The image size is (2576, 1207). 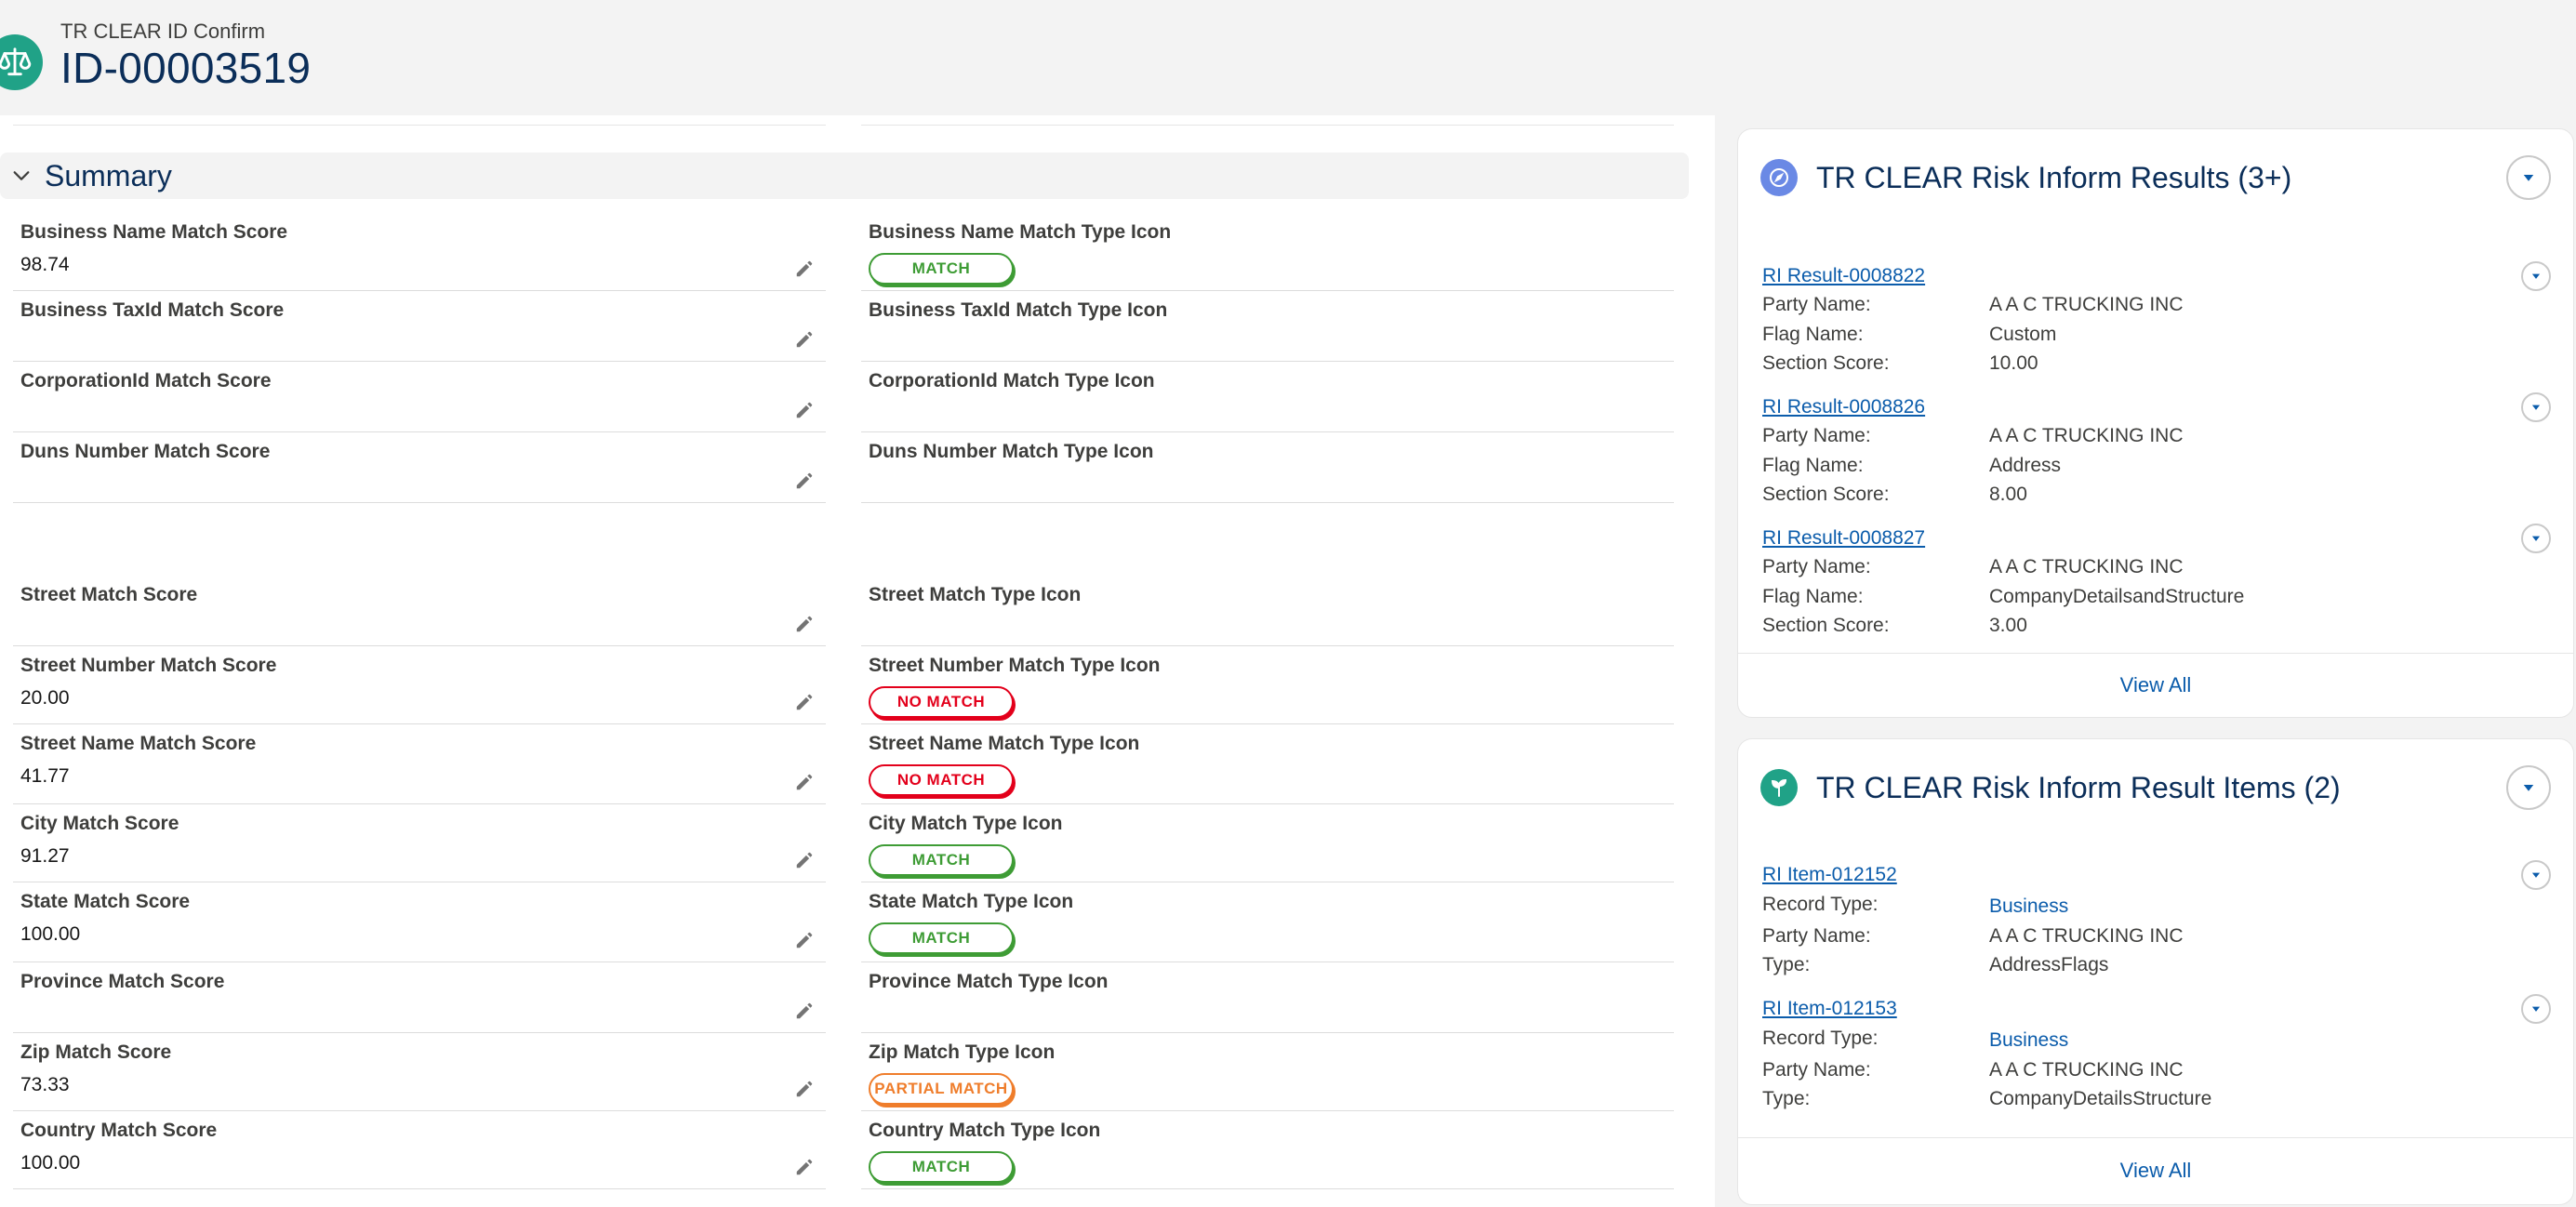 What do you see at coordinates (1829, 875) in the screenshot?
I see `result-item-link: RI Item-012152` at bounding box center [1829, 875].